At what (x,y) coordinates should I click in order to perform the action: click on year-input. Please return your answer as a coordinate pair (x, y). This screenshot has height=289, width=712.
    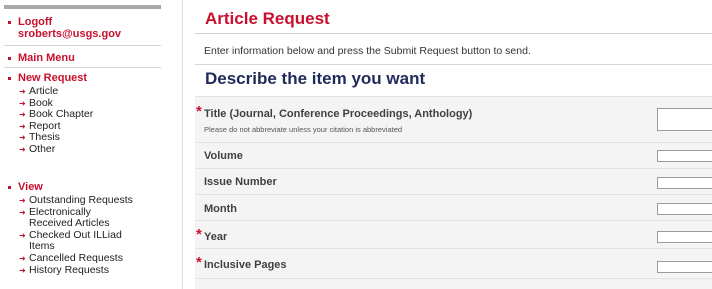
    Looking at the image, I should click on (684, 237).